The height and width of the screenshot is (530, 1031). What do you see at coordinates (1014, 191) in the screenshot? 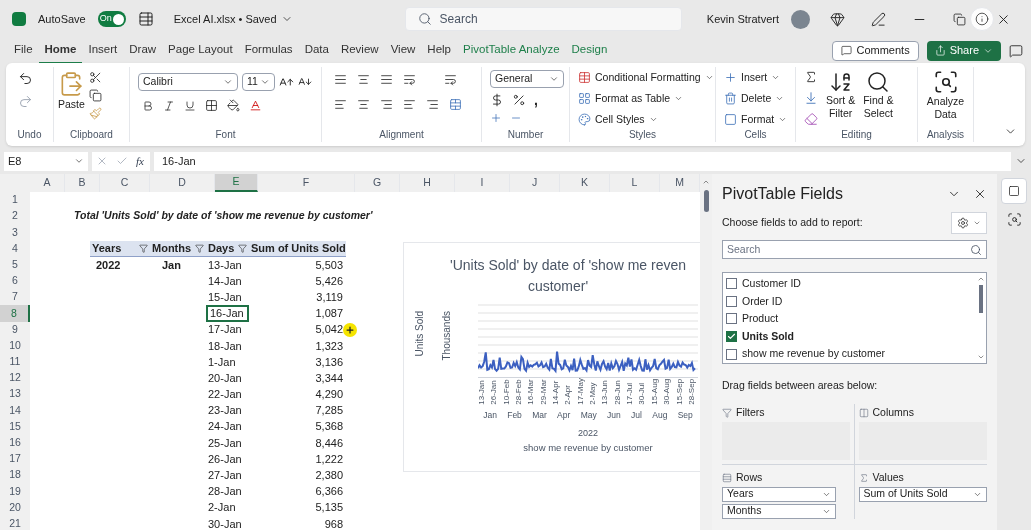
I see `side-tab` at bounding box center [1014, 191].